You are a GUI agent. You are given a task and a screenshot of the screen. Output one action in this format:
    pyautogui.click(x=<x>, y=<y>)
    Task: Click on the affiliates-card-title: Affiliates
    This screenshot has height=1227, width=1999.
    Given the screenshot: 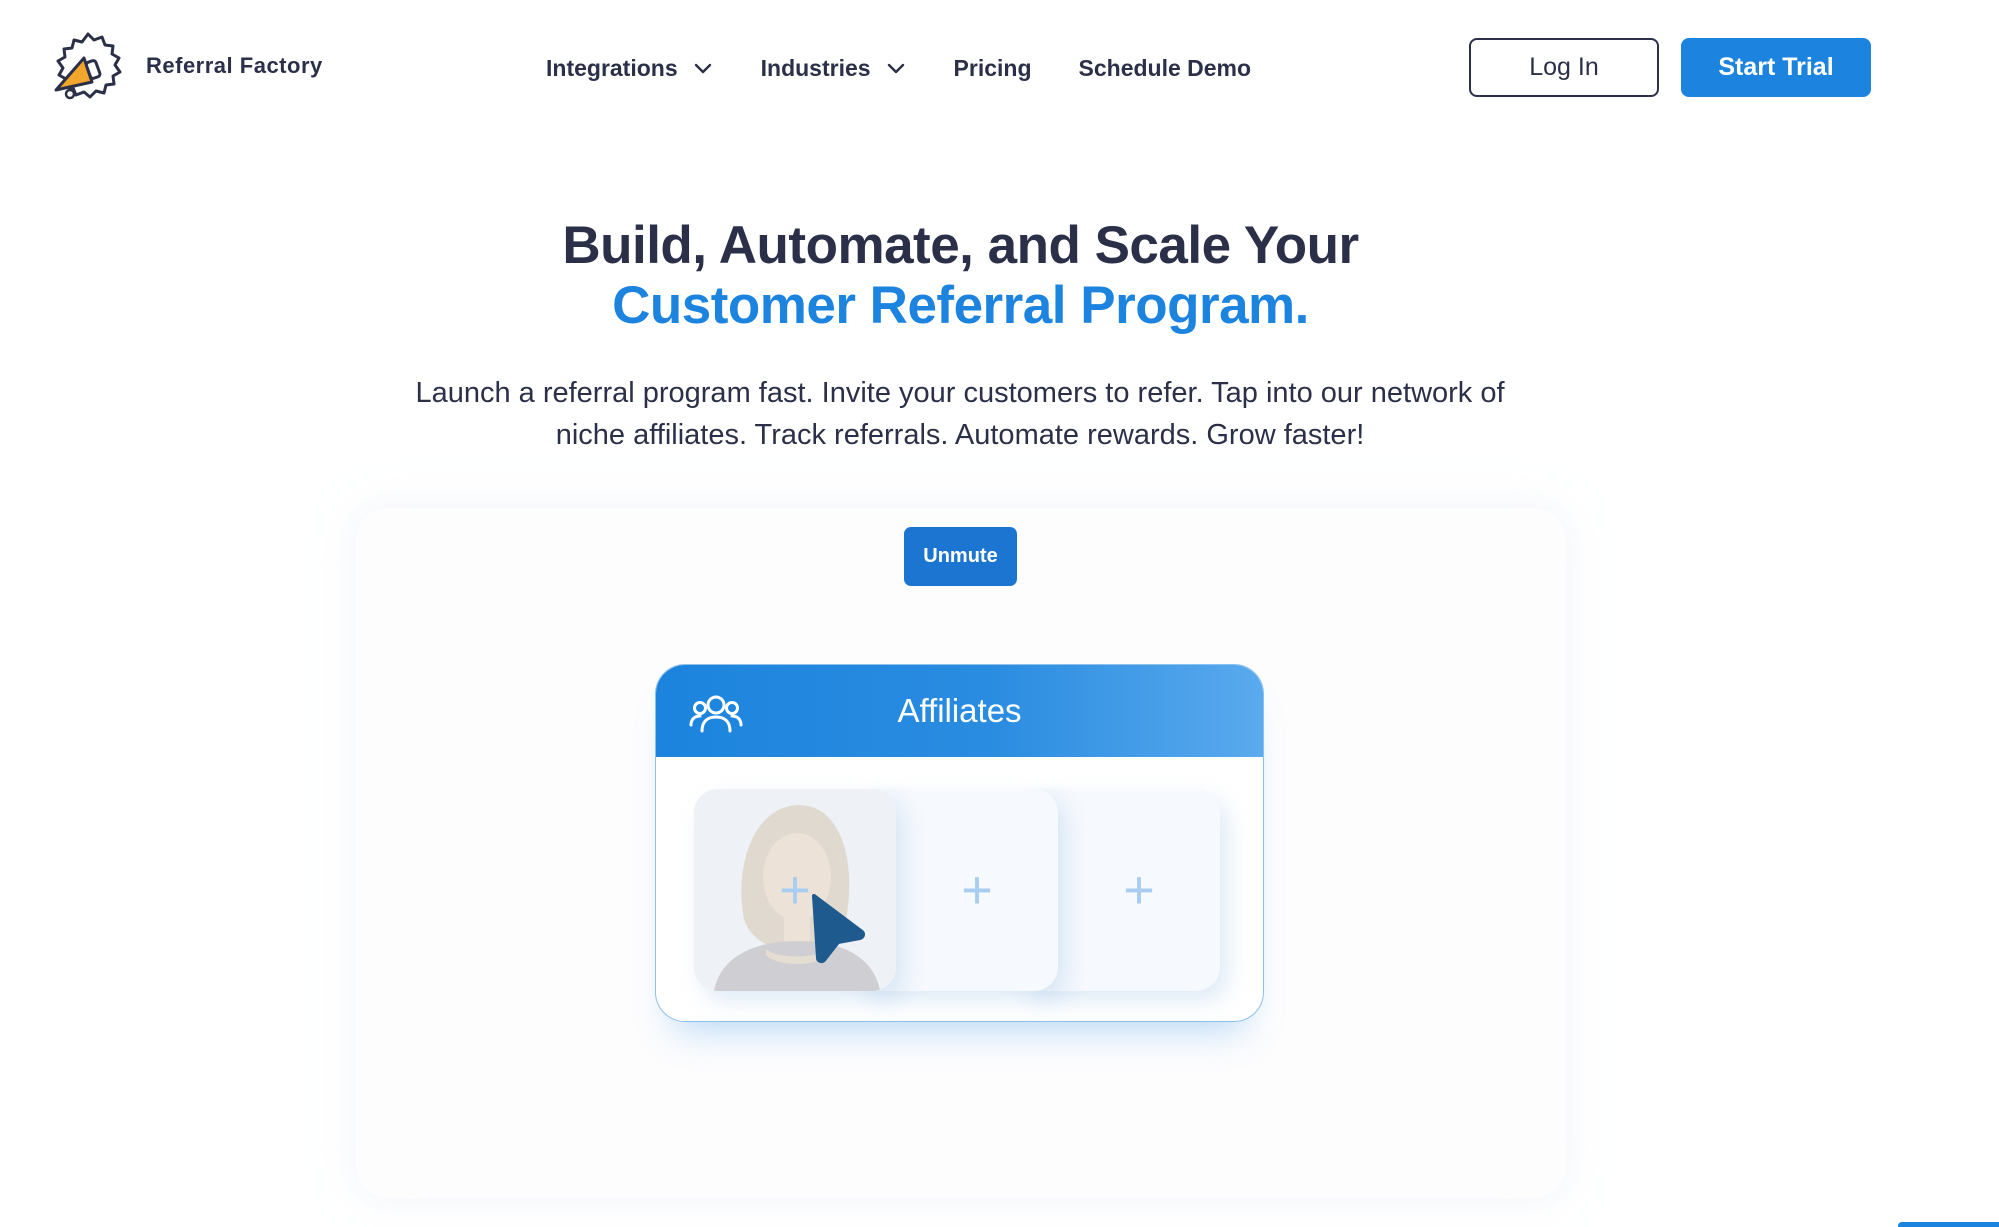 What is the action you would take?
    pyautogui.click(x=959, y=710)
    